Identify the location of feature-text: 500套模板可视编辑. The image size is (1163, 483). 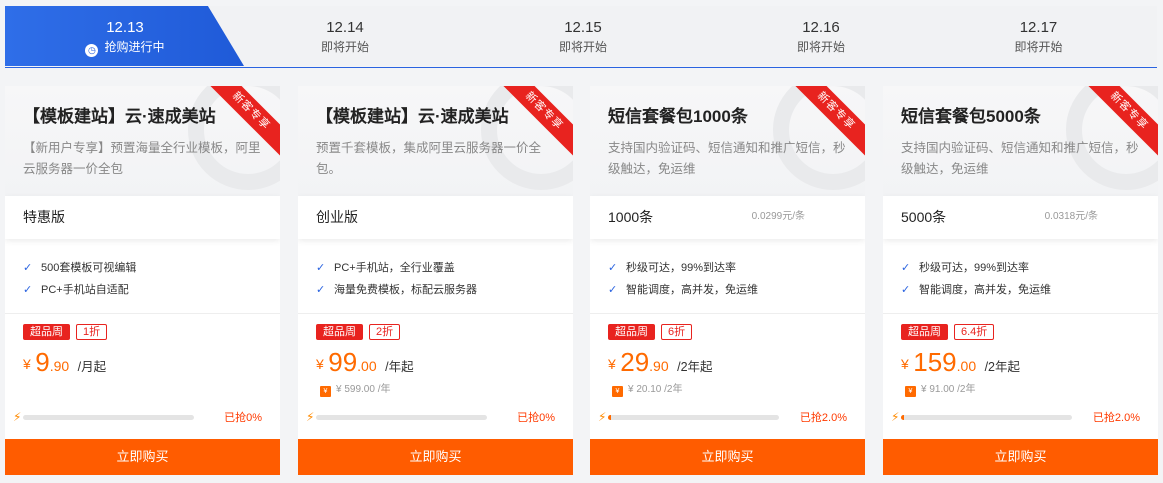
(89, 268).